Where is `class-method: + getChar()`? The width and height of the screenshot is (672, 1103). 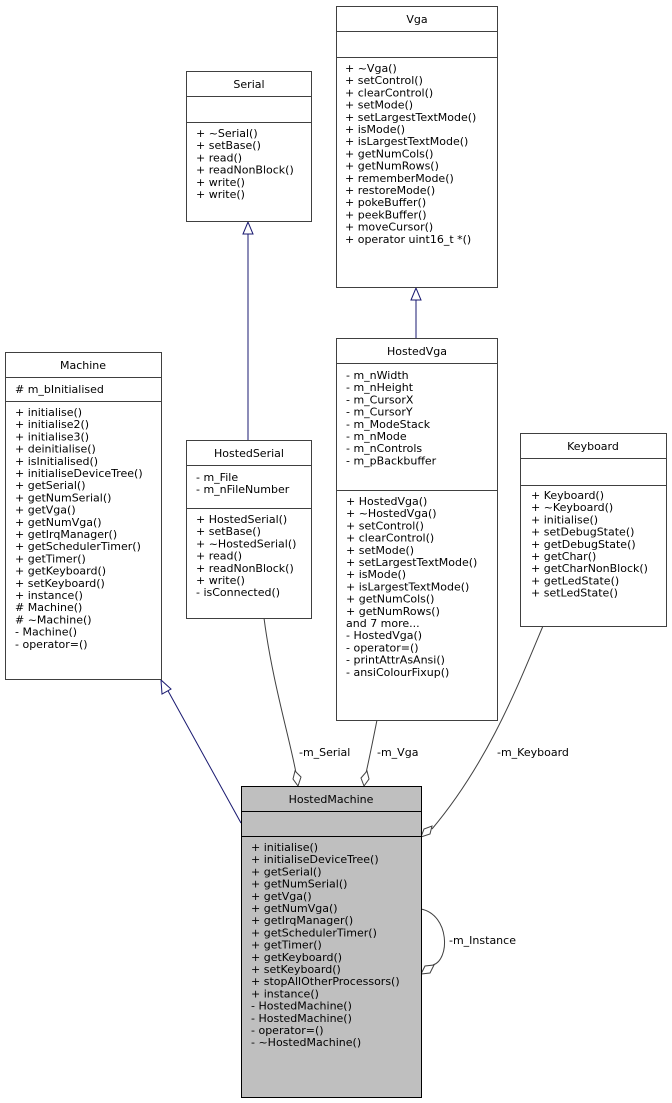
class-method: + getChar() is located at coordinates (563, 556).